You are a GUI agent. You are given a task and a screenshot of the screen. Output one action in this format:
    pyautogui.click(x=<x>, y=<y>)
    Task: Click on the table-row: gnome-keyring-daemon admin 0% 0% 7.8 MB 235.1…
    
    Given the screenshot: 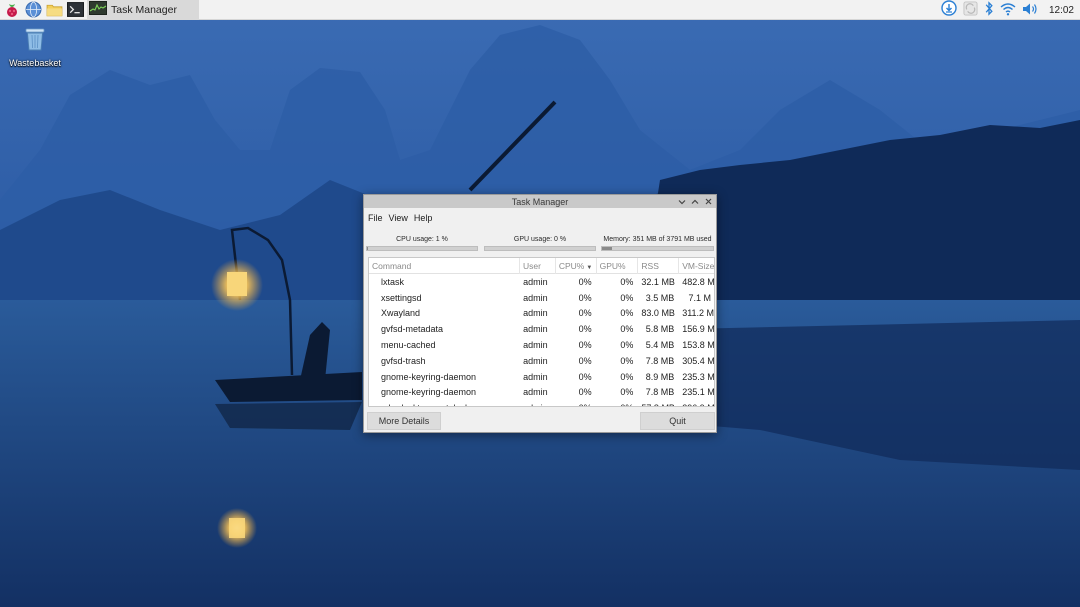 What is the action you would take?
    pyautogui.click(x=541, y=393)
    